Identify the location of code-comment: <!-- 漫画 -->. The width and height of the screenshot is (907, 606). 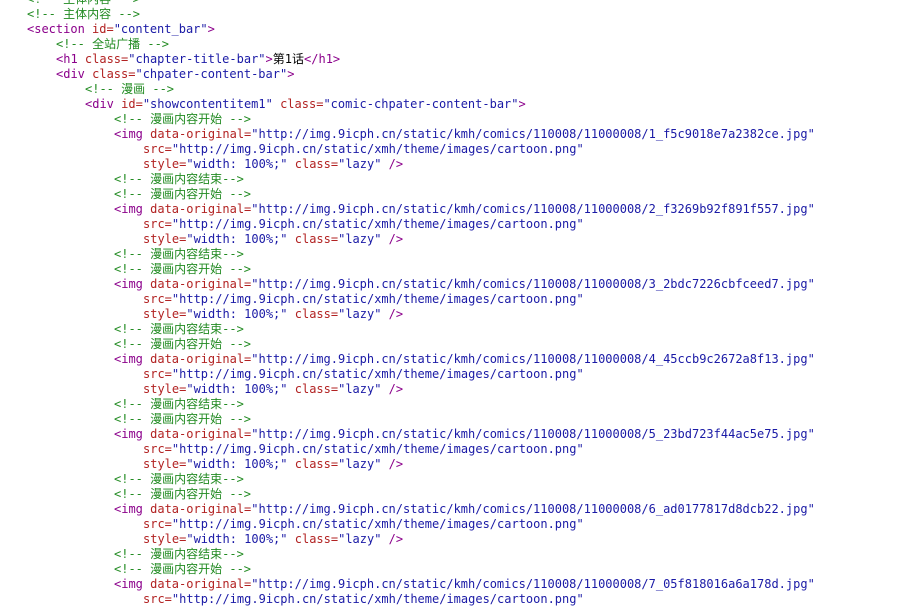
(130, 89).